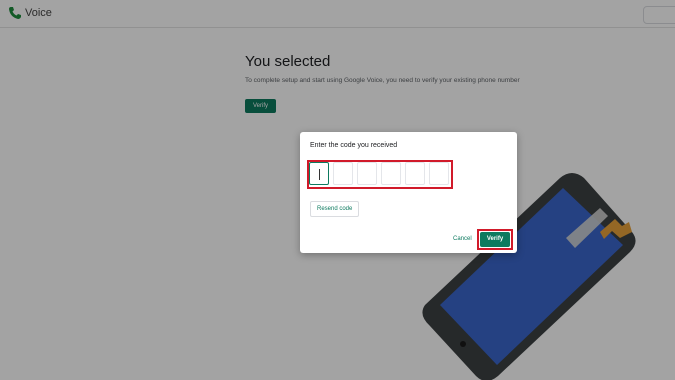  Describe the element at coordinates (354, 145) in the screenshot. I see `dialog-title: Enter the code you received` at that location.